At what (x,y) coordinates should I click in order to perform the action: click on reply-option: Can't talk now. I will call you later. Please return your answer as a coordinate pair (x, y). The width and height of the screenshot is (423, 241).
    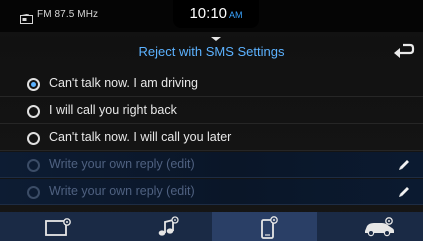
    Looking at the image, I should click on (211, 138).